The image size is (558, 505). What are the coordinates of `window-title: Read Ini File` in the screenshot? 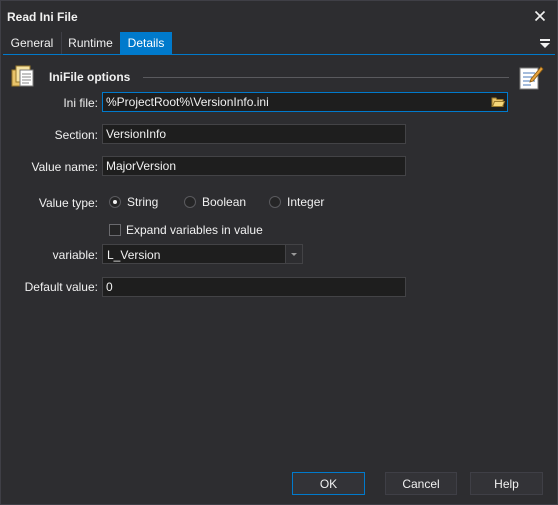 It's located at (42, 17).